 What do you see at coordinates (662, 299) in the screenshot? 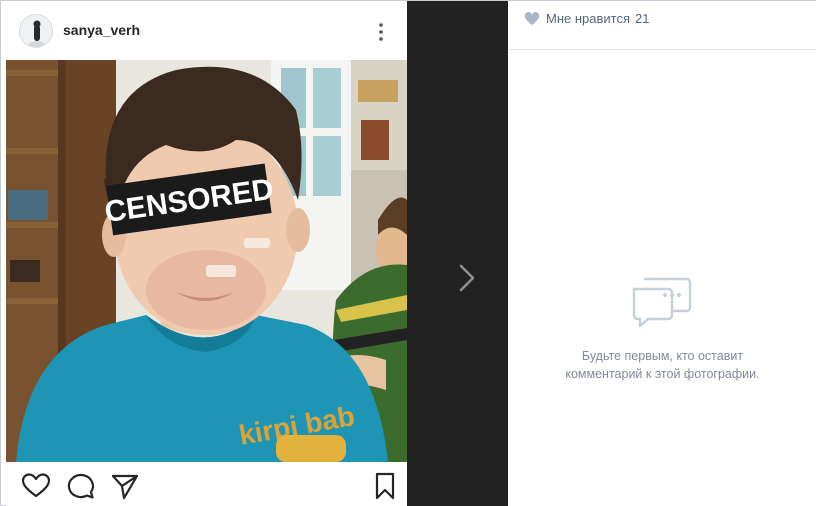
I see `comments-empty-icon` at bounding box center [662, 299].